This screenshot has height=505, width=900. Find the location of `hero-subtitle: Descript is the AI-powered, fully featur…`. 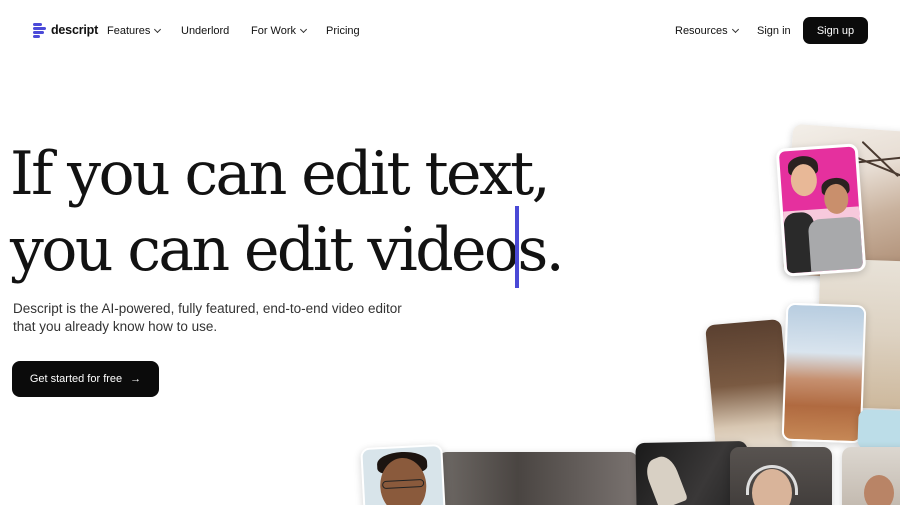

hero-subtitle: Descript is the AI-powered, fully featur… is located at coordinates (213, 318).